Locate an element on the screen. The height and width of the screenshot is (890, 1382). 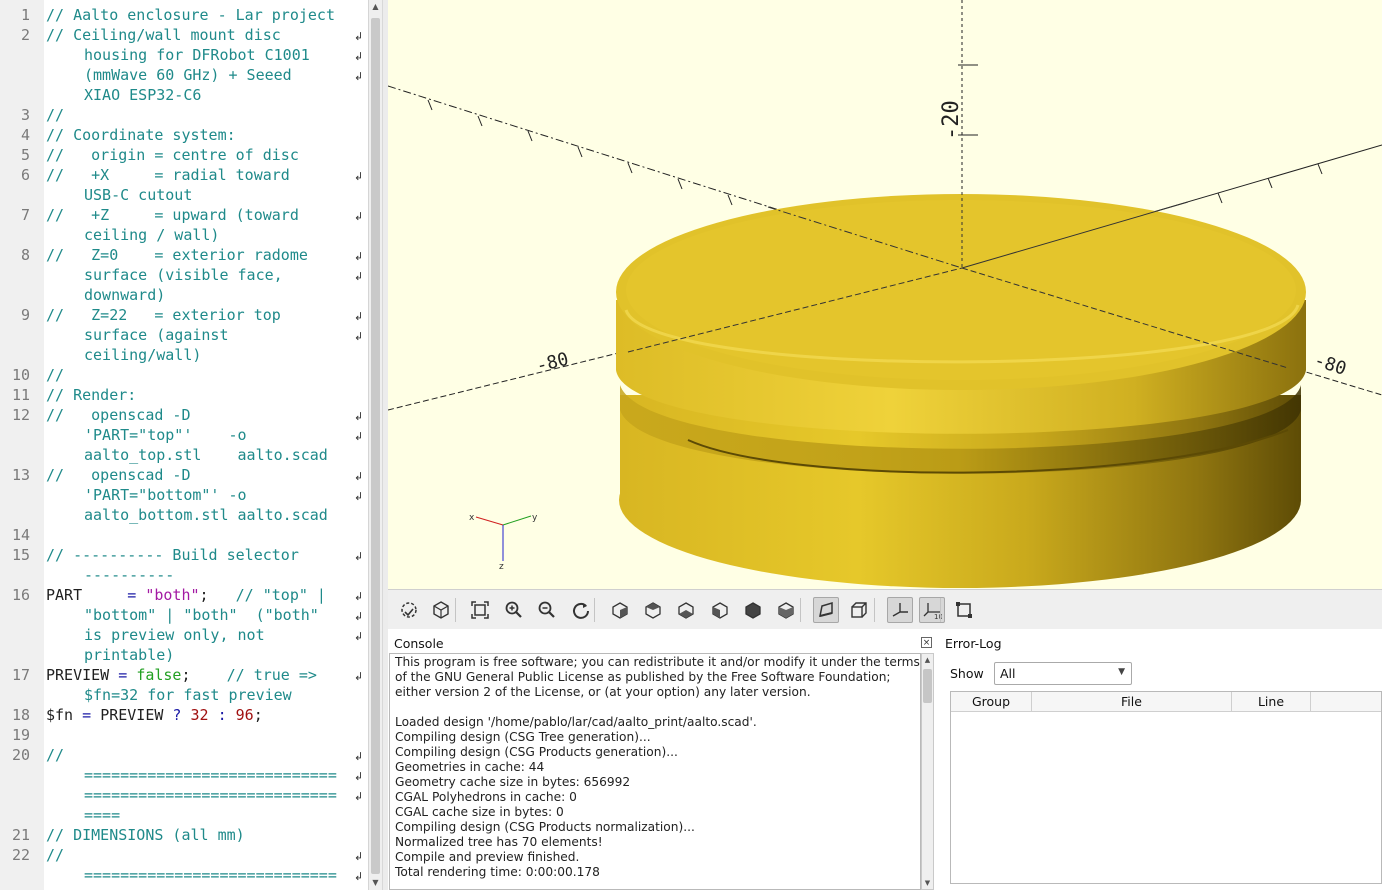
code-token: // +Z = upward (toward is located at coordinates (172, 215).